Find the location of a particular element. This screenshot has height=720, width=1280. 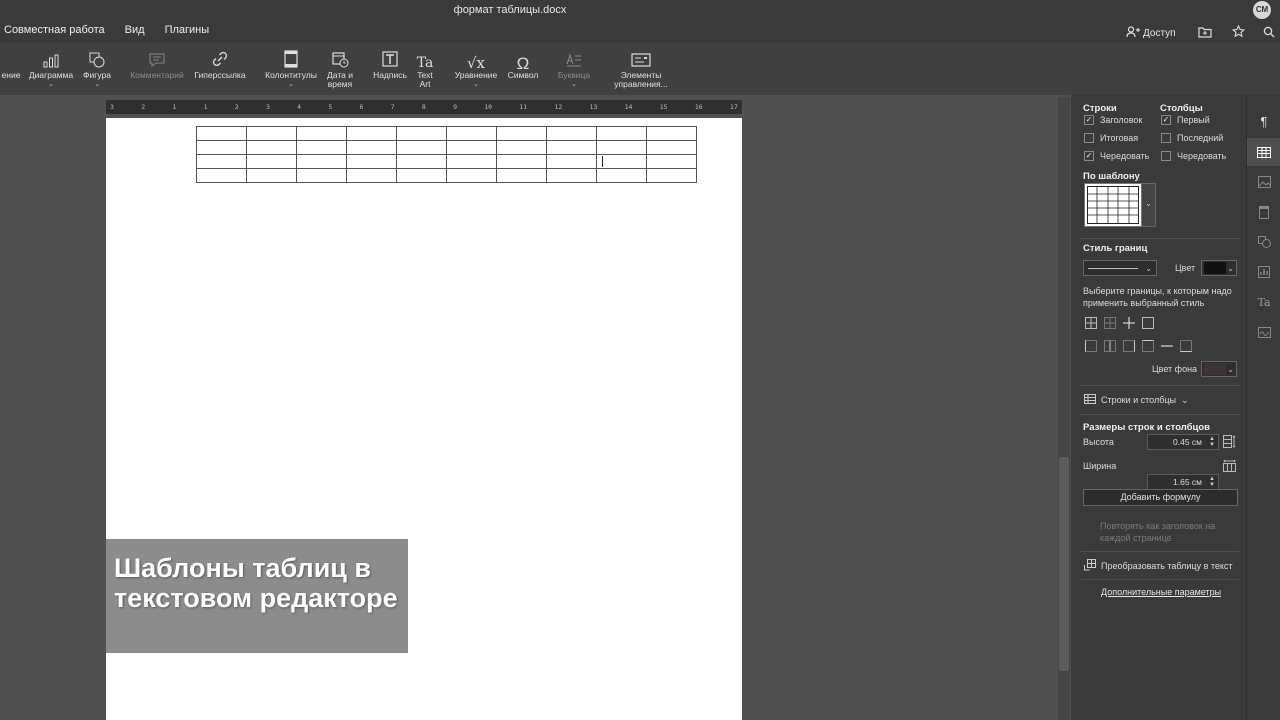

scrollbar-thumb is located at coordinates (1064, 564).